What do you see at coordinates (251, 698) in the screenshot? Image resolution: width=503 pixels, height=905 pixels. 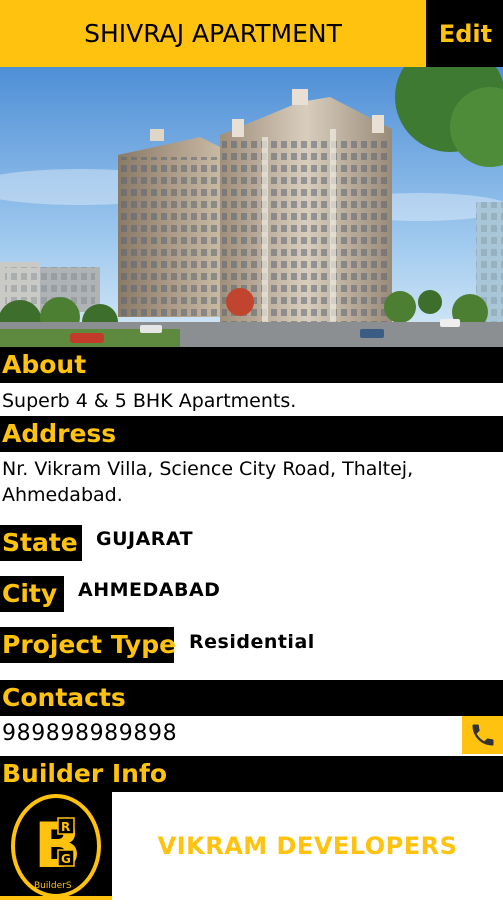 I see `contacts-heading: Contacts` at bounding box center [251, 698].